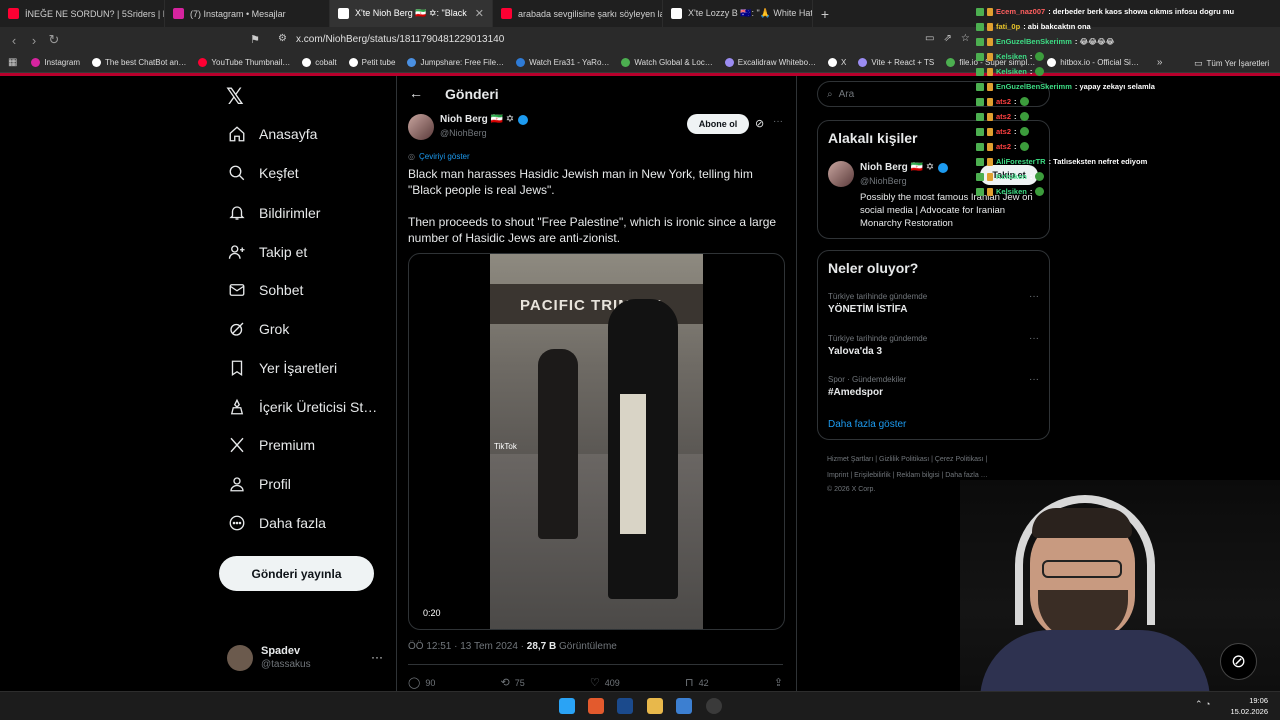  Describe the element at coordinates (467, 646) in the screenshot. I see `tweet-timestamp: ÖÖ 12:51 · 13 Tem 2024 ·` at that location.